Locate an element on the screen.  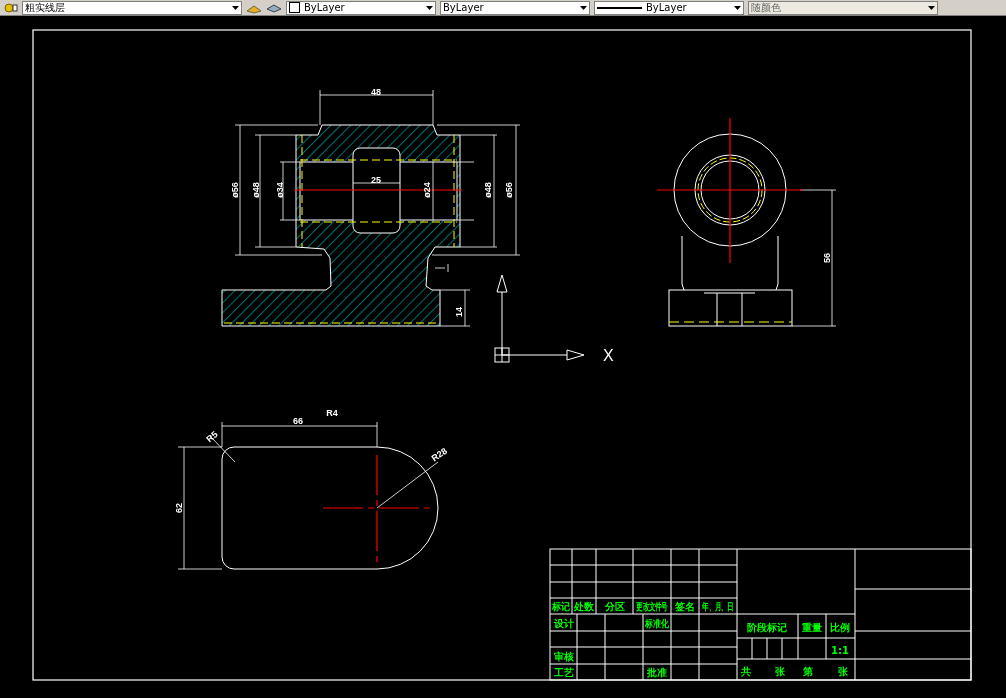
layer-state-icon is located at coordinates (11, 7).